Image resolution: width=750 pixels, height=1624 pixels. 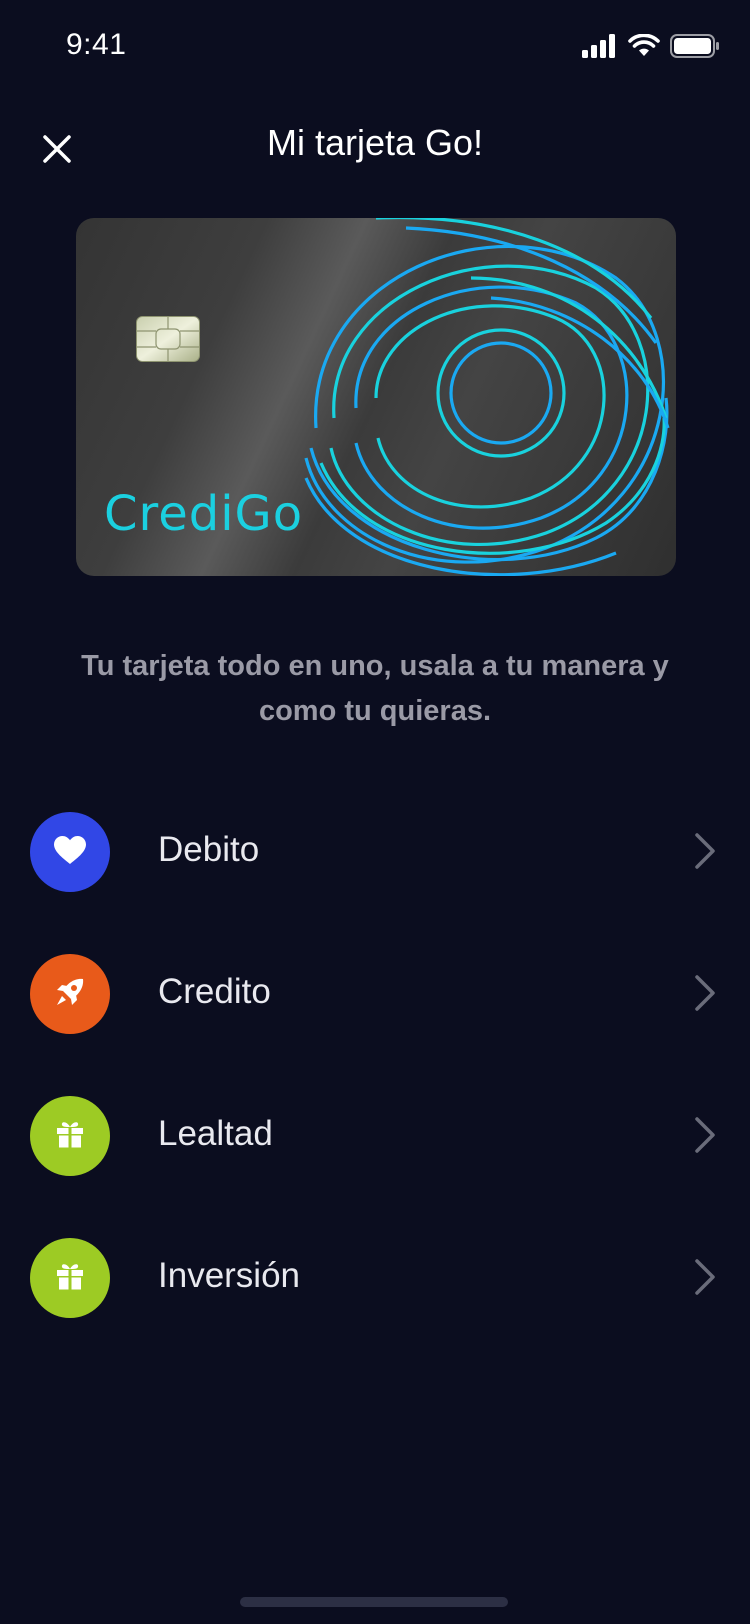 What do you see at coordinates (600, 48) in the screenshot?
I see `cellular-signal-icon` at bounding box center [600, 48].